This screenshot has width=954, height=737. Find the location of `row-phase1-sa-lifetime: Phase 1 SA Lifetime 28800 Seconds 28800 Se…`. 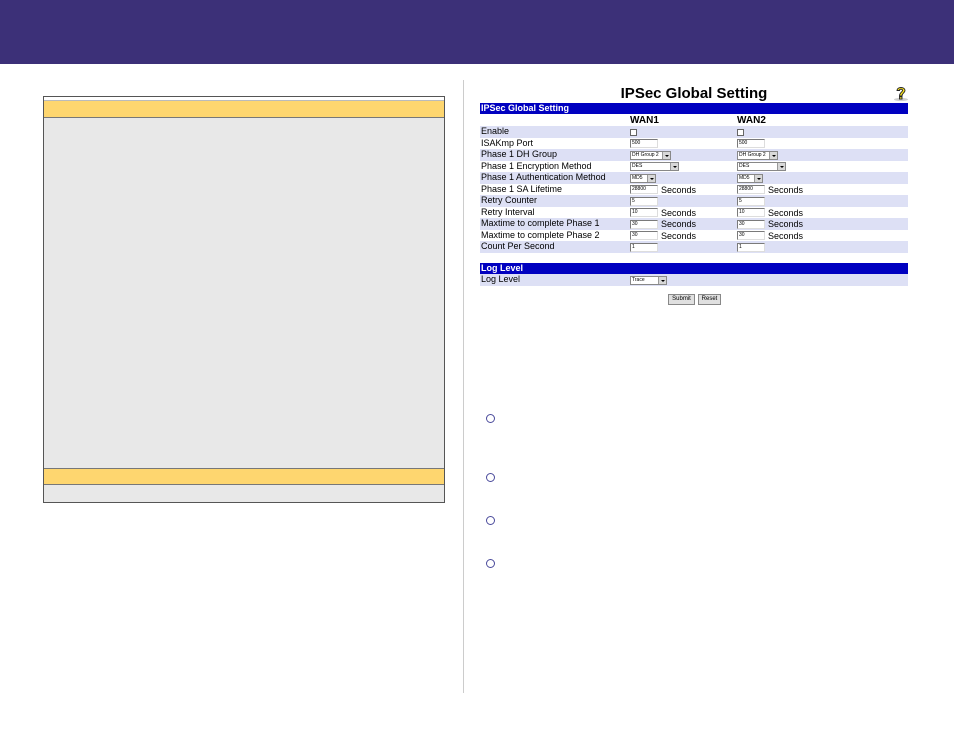

row-phase1-sa-lifetime: Phase 1 SA Lifetime 28800 Seconds 28800 Se… is located at coordinates (694, 190).